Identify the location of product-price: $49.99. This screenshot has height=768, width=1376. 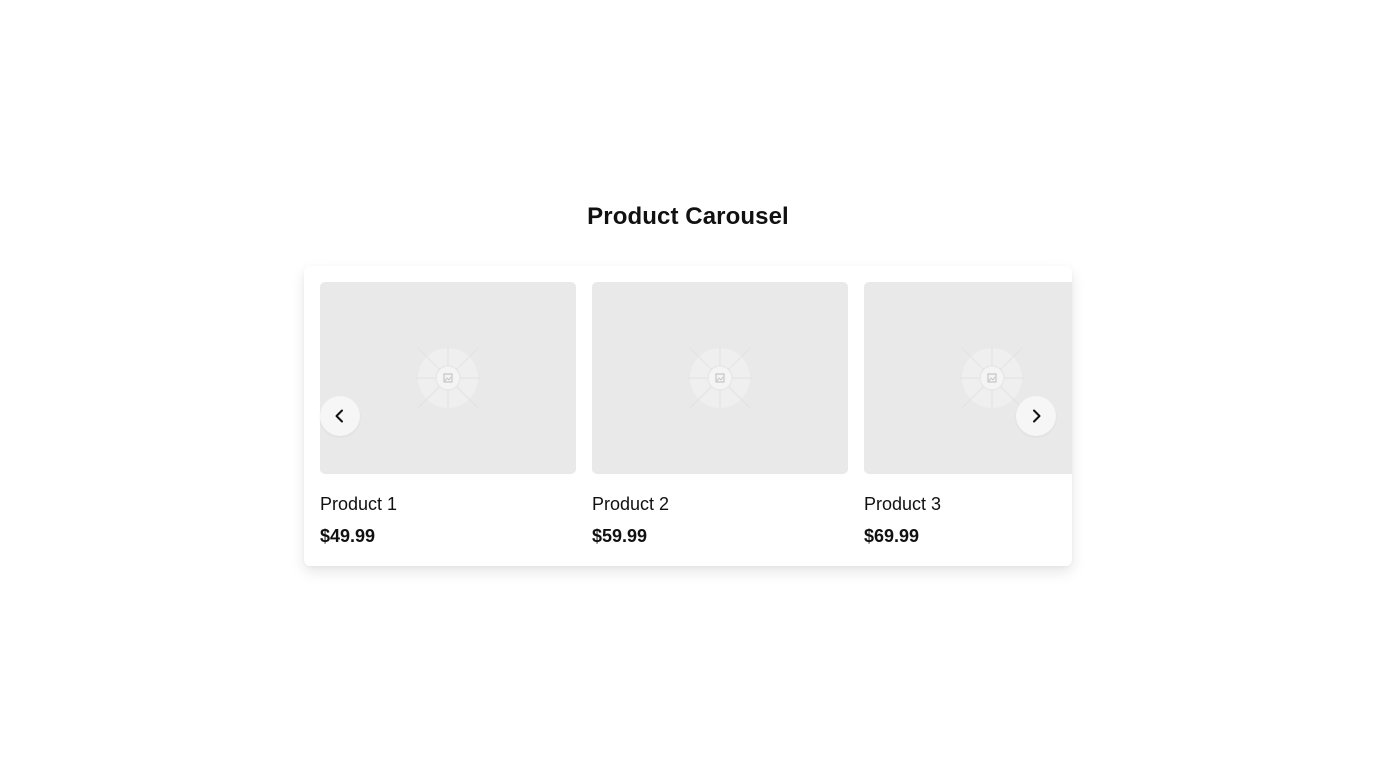
(348, 536).